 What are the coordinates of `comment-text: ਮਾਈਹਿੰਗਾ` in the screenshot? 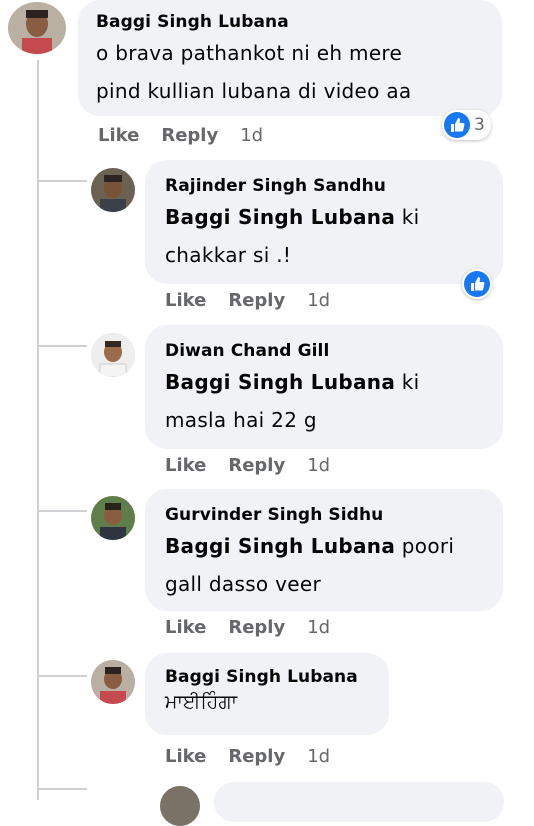 It's located at (201, 702).